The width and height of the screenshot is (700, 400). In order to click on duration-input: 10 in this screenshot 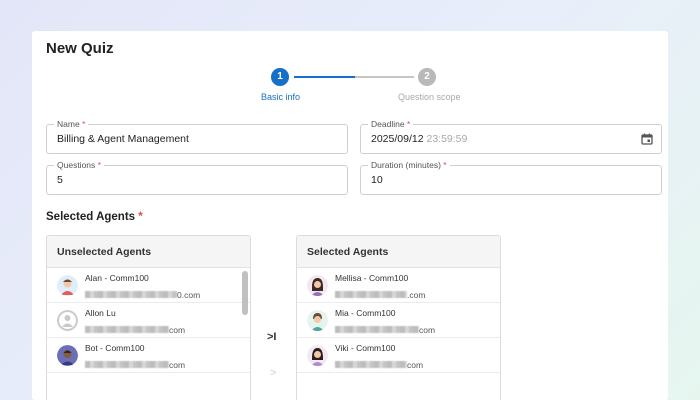, I will do `click(377, 180)`.